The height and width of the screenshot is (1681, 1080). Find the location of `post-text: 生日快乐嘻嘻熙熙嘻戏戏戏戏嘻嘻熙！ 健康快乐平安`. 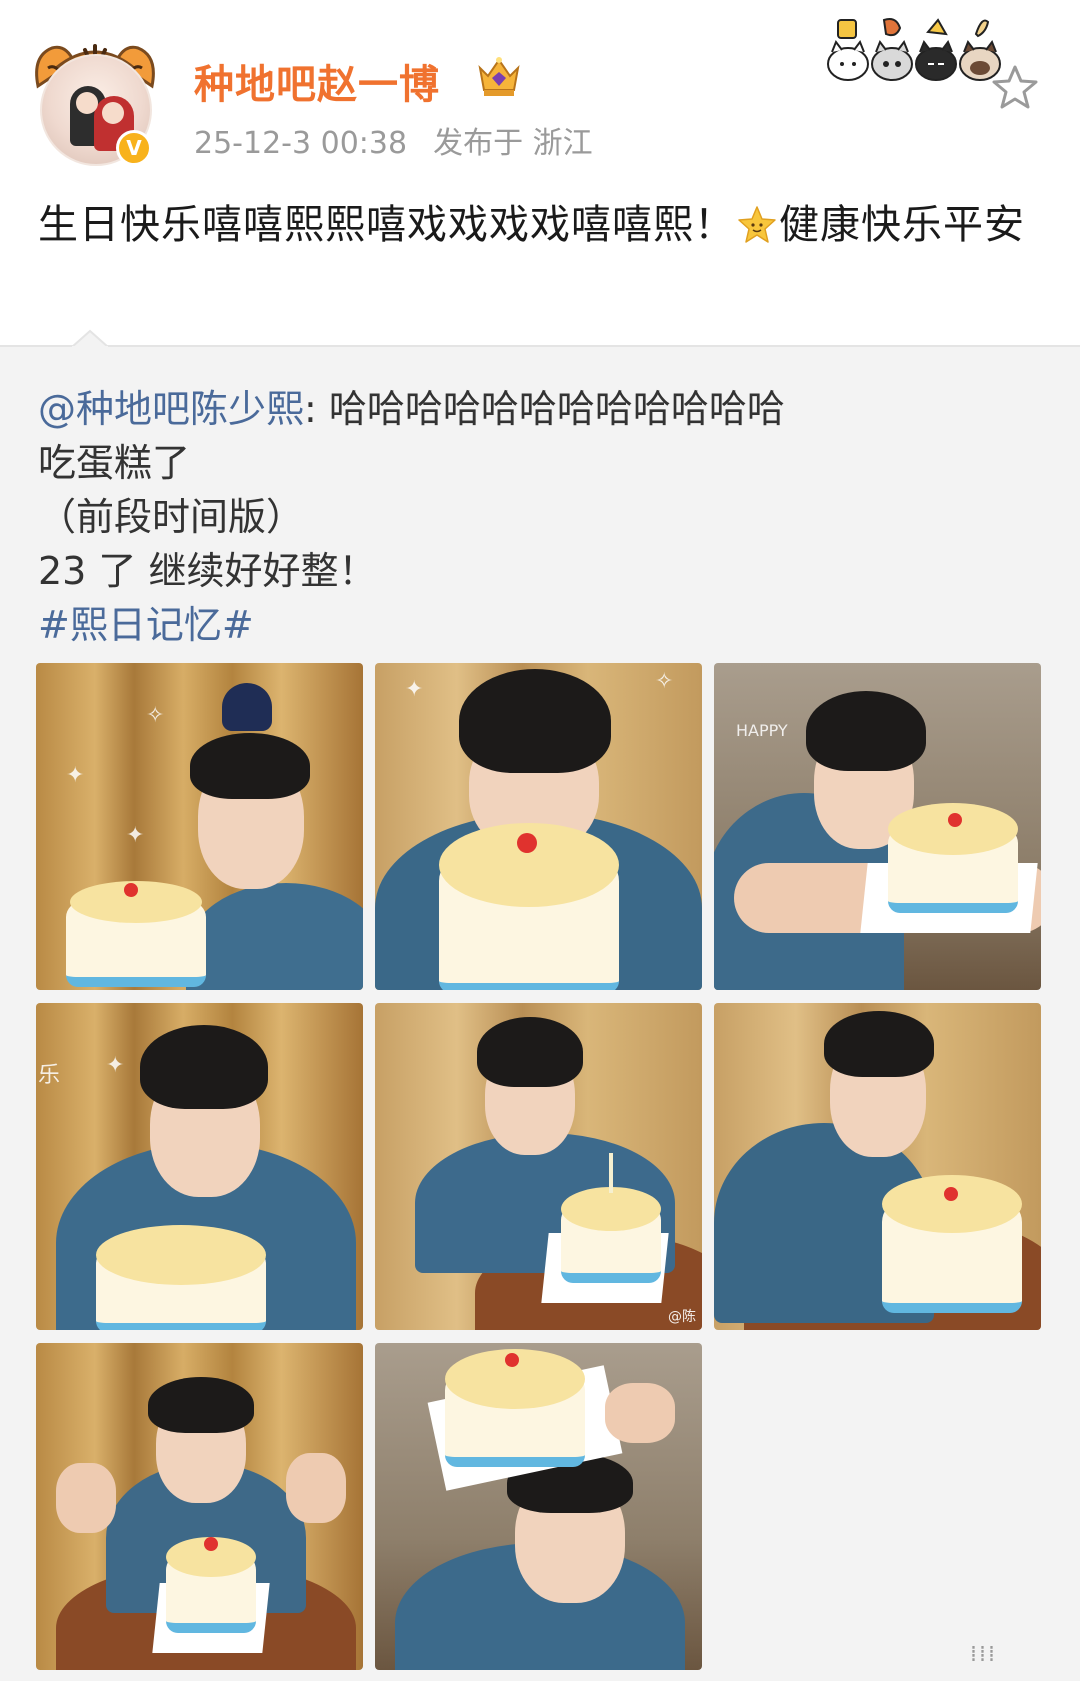

post-text: 生日快乐嘻嘻熙熙嘻戏戏戏戏嘻嘻熙！ 健康快乐平安 is located at coordinates (543, 225).